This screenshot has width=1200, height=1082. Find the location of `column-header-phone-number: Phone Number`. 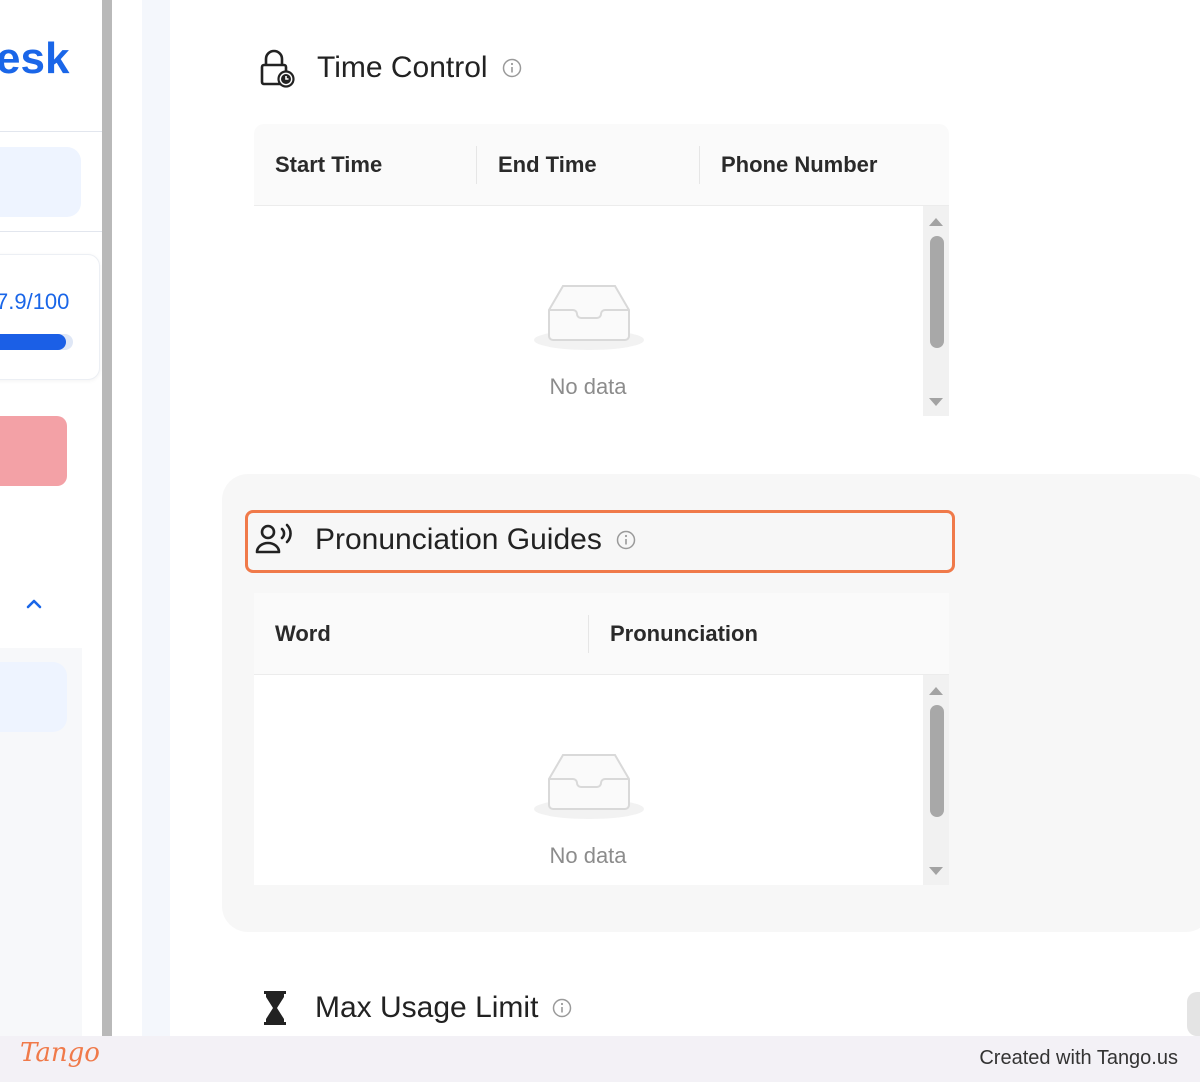

column-header-phone-number: Phone Number is located at coordinates (824, 165).